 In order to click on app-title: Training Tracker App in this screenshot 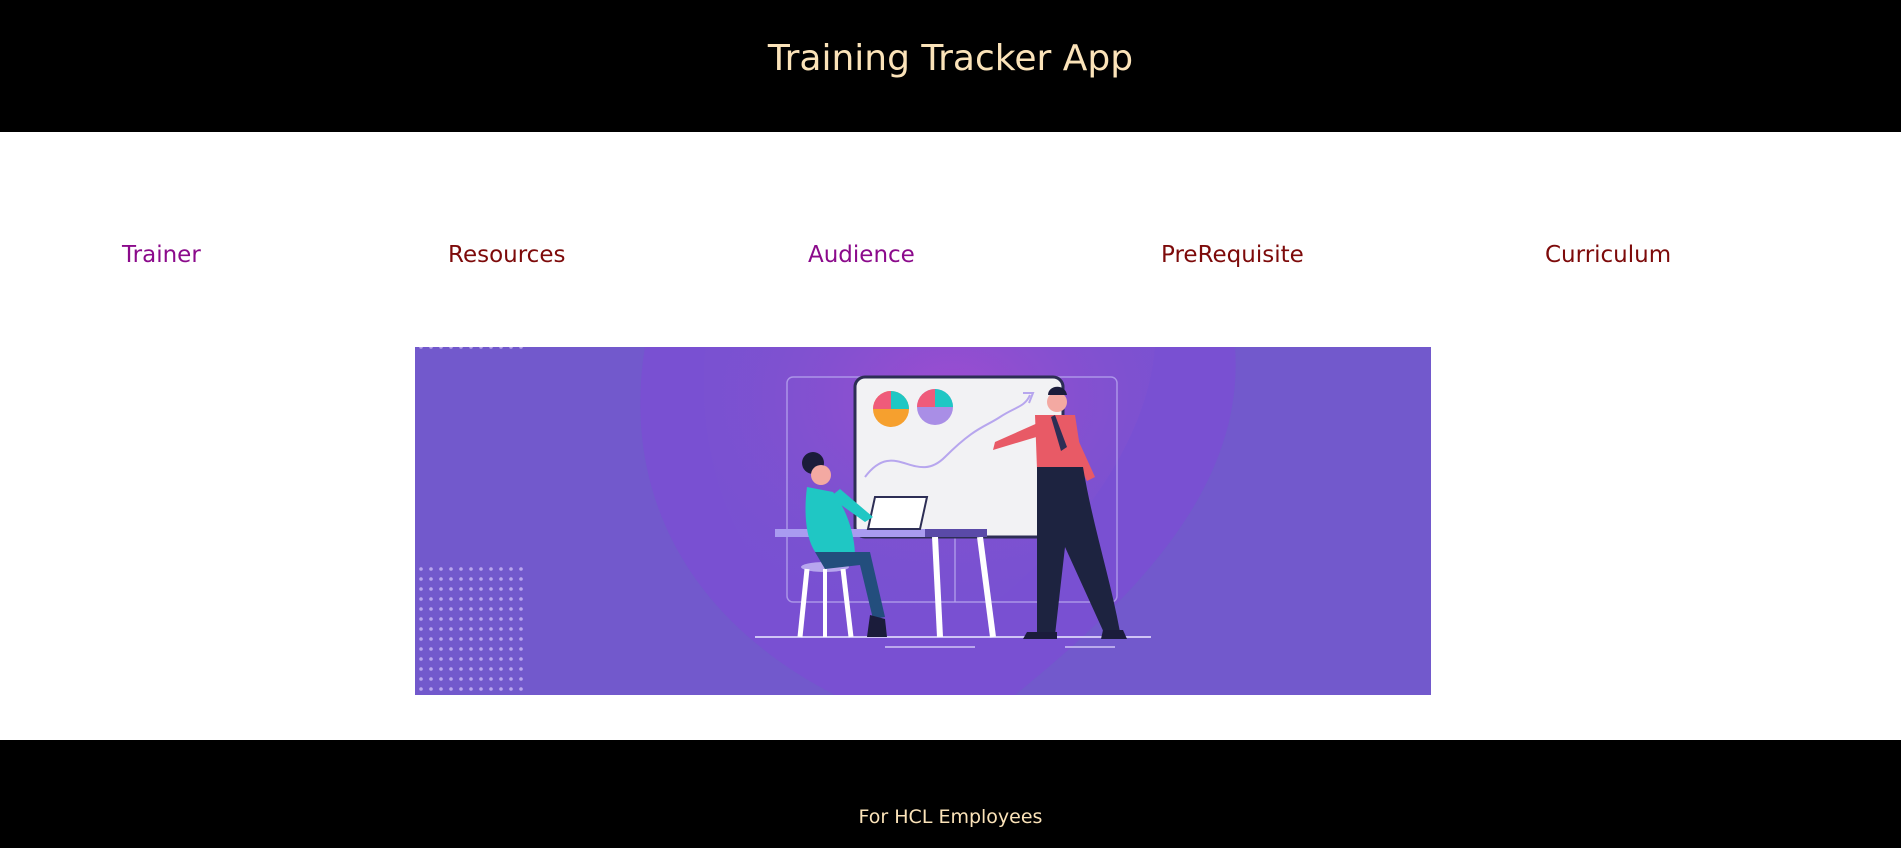, I will do `click(950, 58)`.